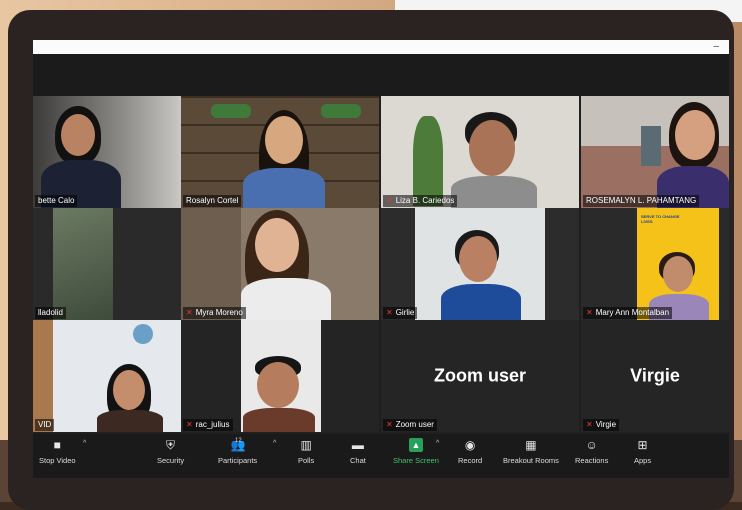  I want to click on security-label: Security, so click(171, 460).